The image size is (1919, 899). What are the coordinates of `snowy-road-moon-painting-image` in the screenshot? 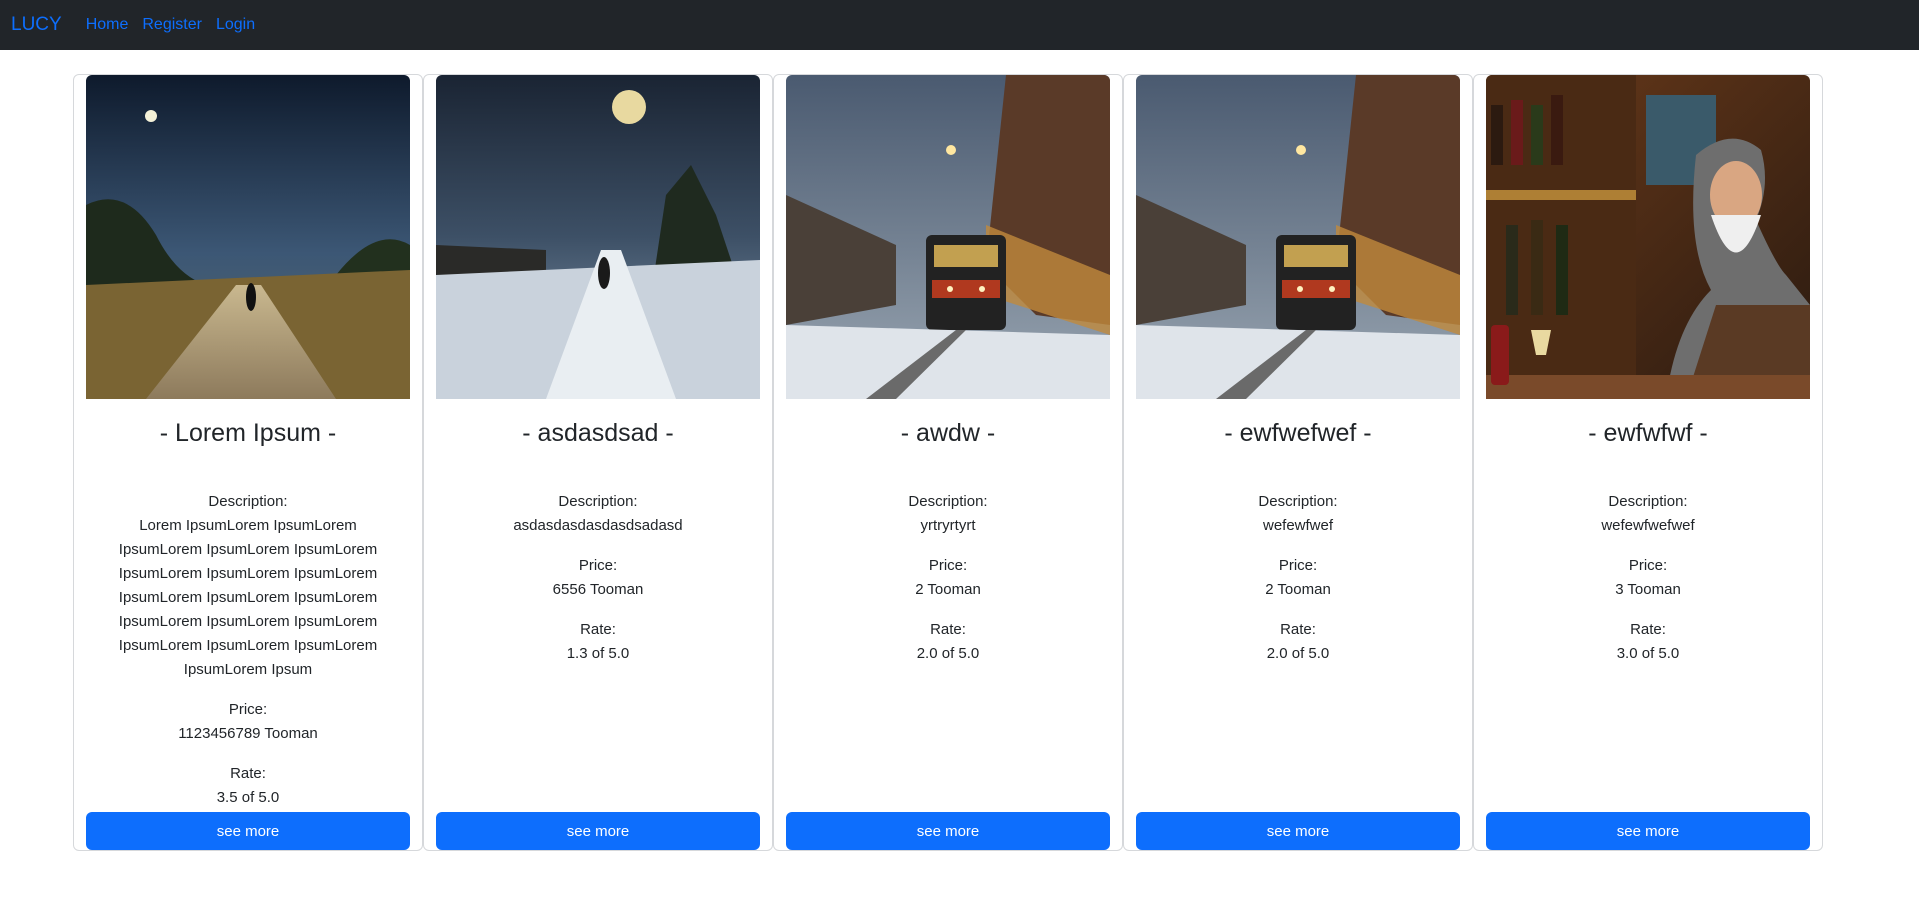 It's located at (598, 237).